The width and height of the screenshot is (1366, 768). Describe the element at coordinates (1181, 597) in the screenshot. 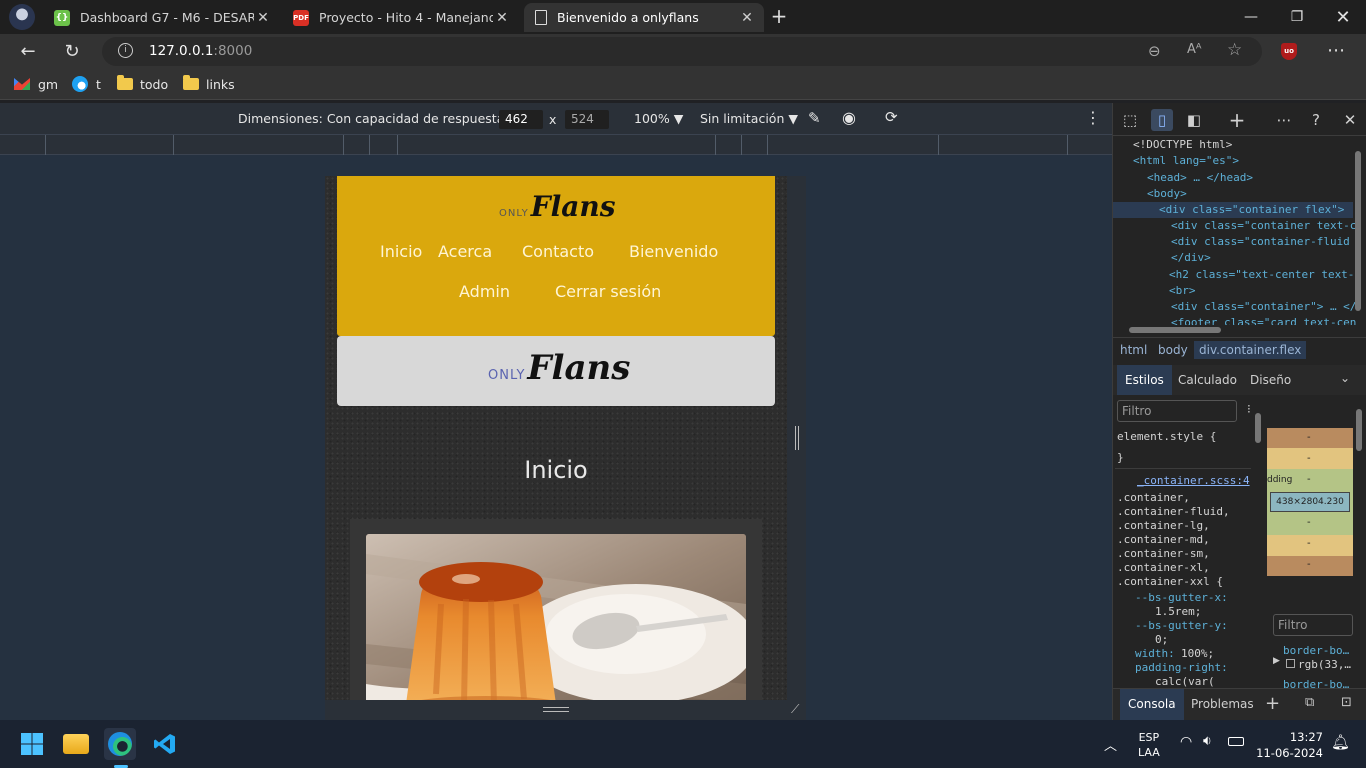

I see `css-prop: --bs-gutter-x:` at that location.